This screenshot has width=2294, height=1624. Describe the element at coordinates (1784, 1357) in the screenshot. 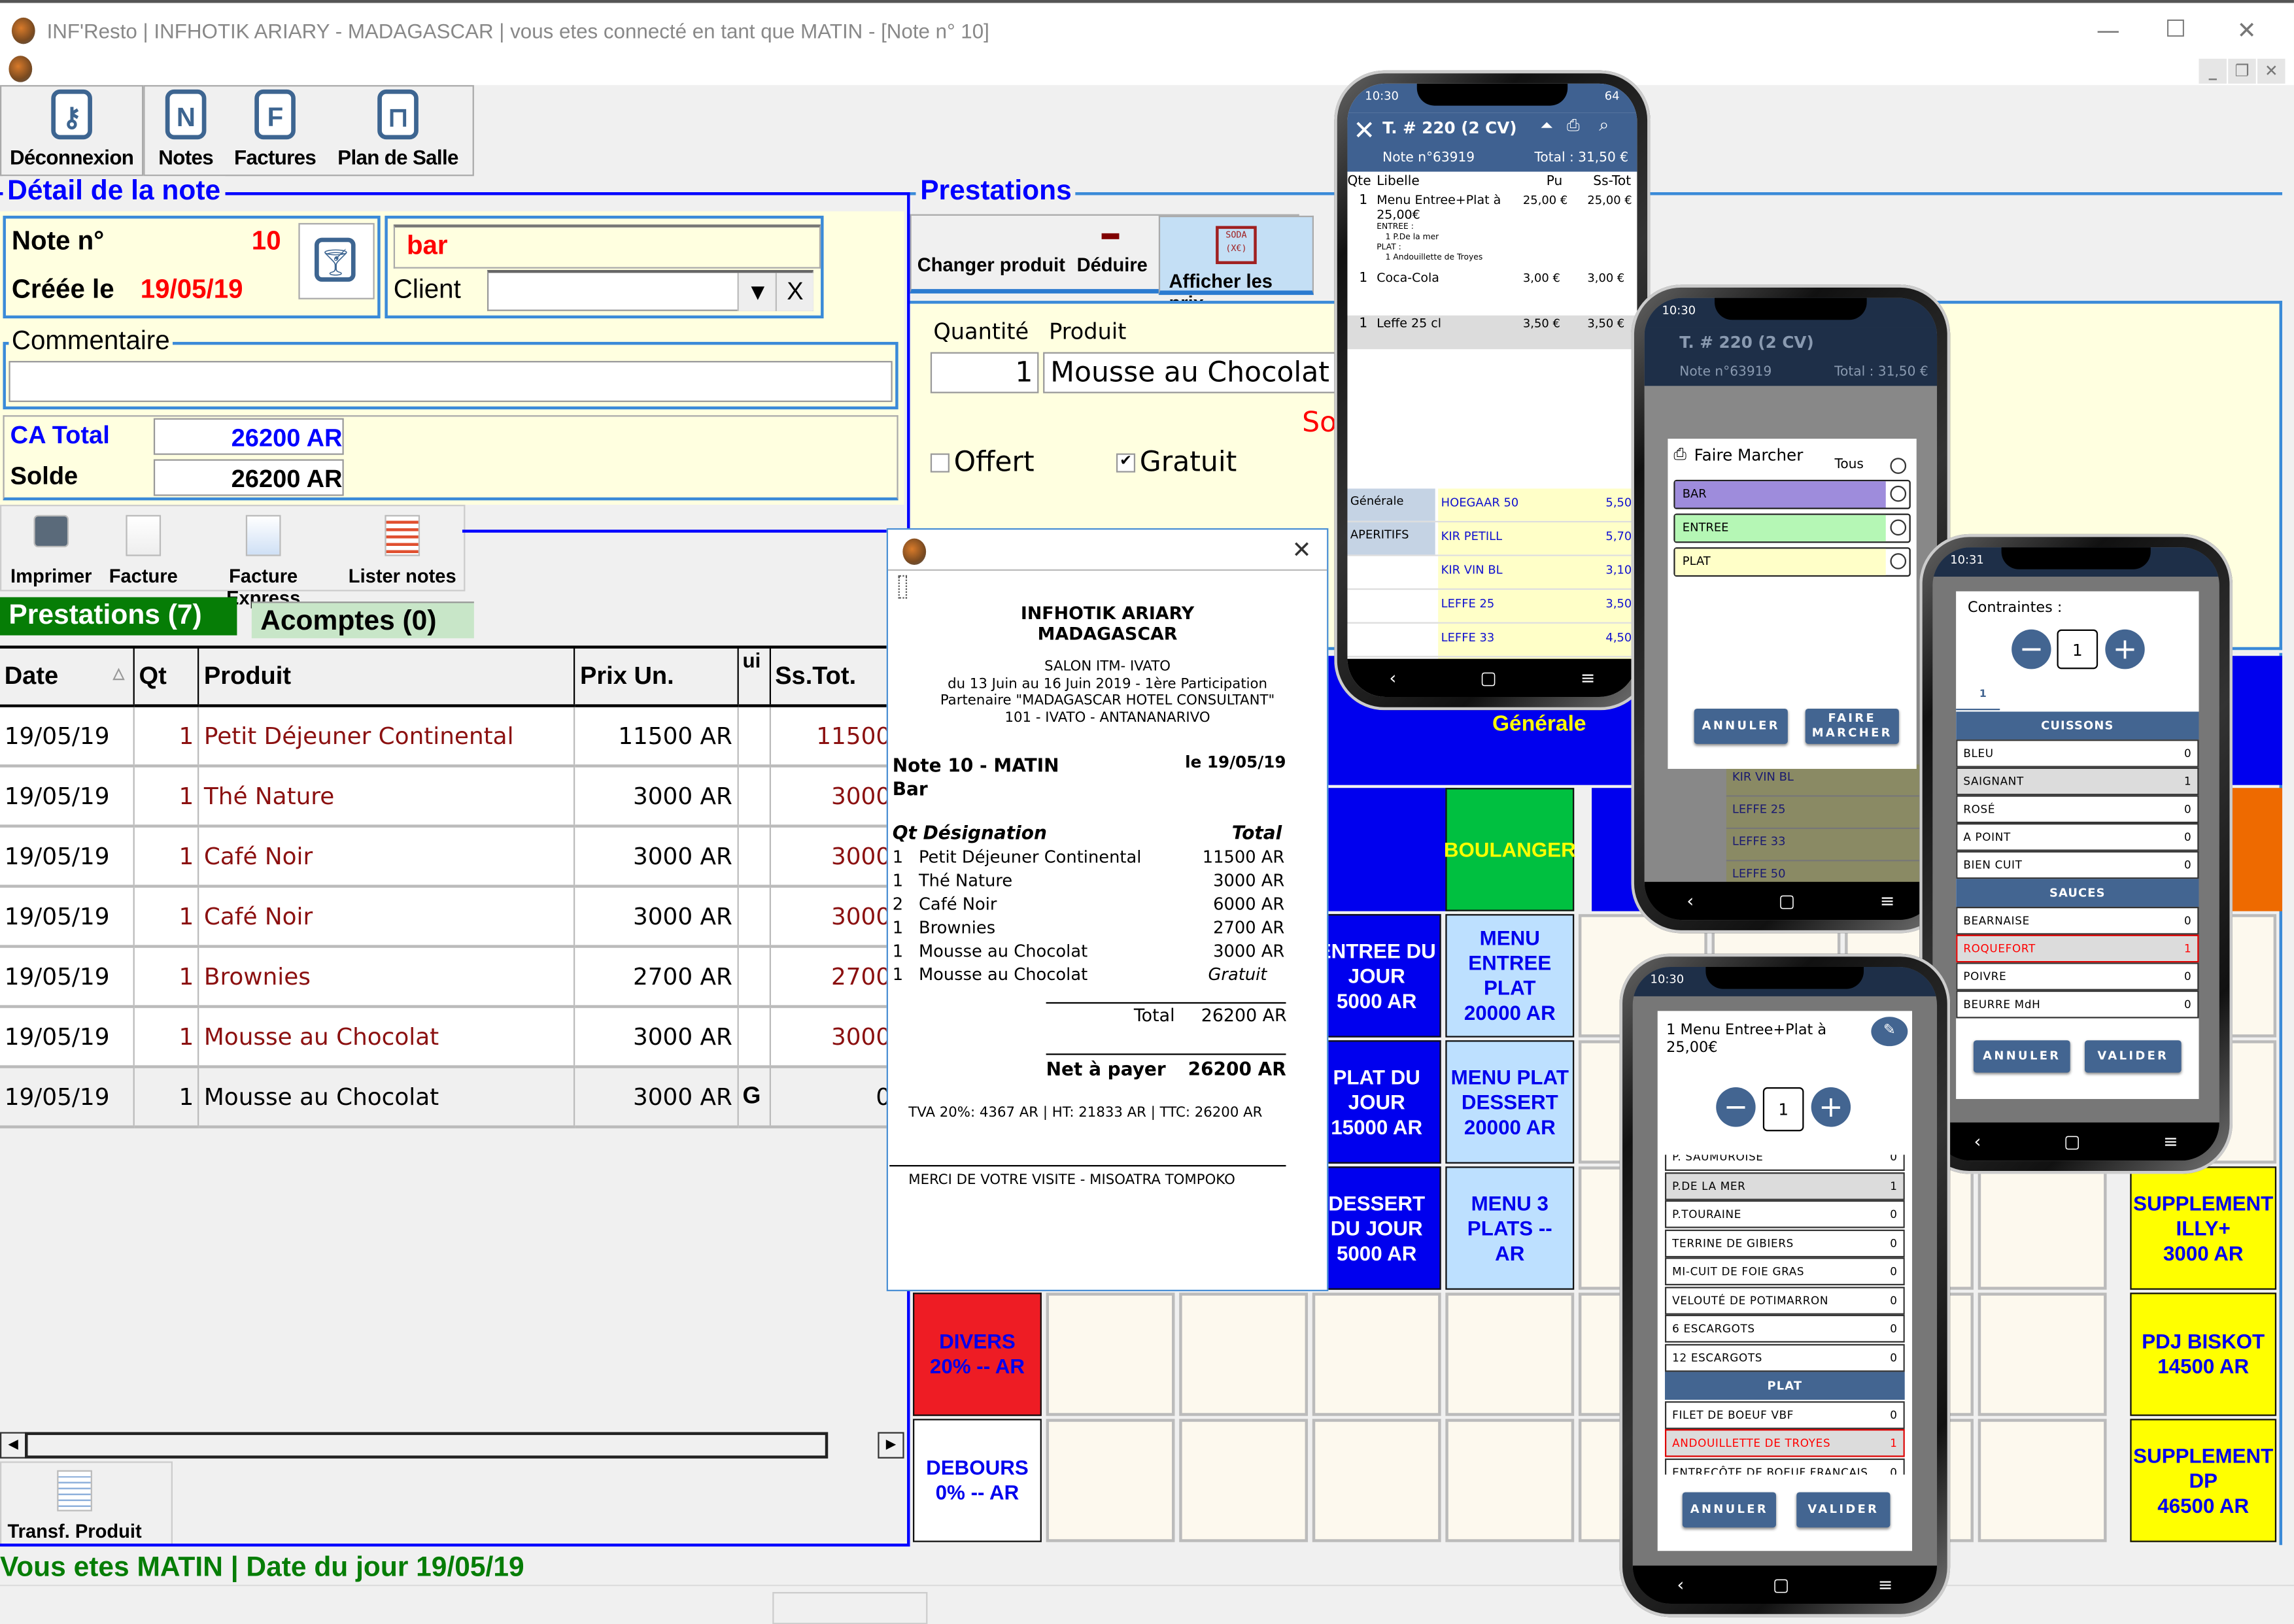

I see `menu-option: 12 ESCARGOTS 0` at that location.